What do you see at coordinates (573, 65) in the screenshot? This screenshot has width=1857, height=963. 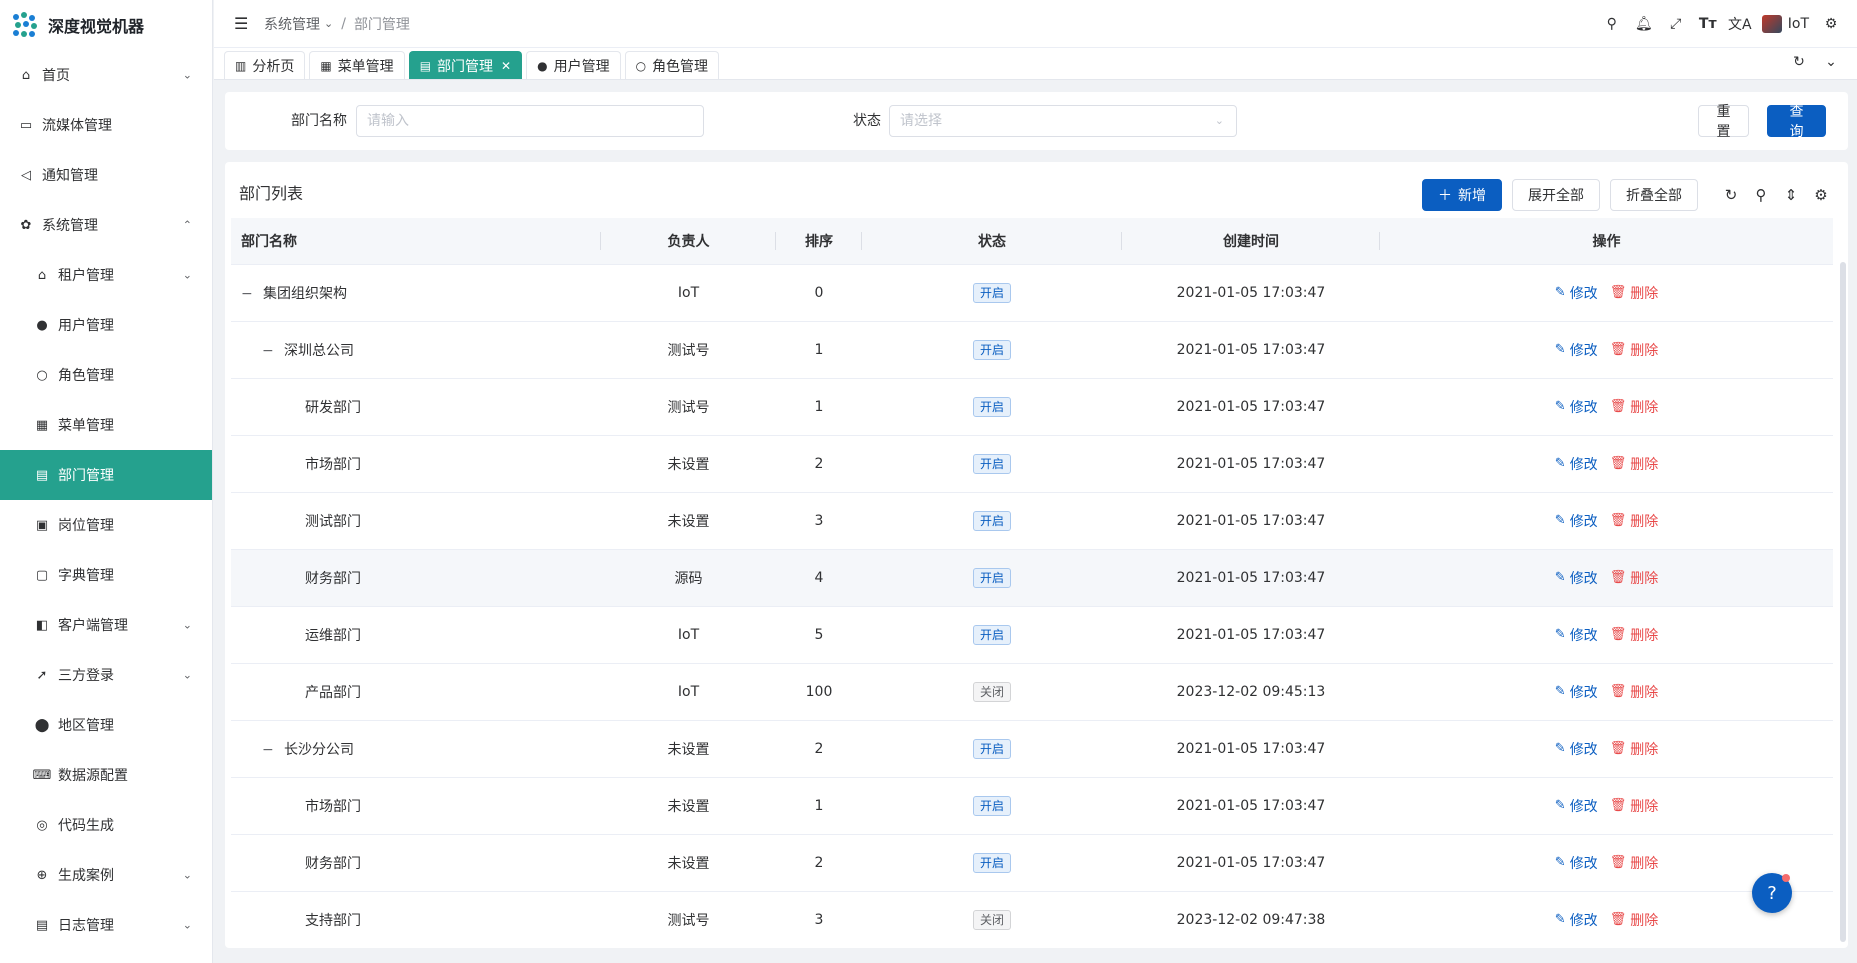 I see `tab-user: ● 用户管理` at bounding box center [573, 65].